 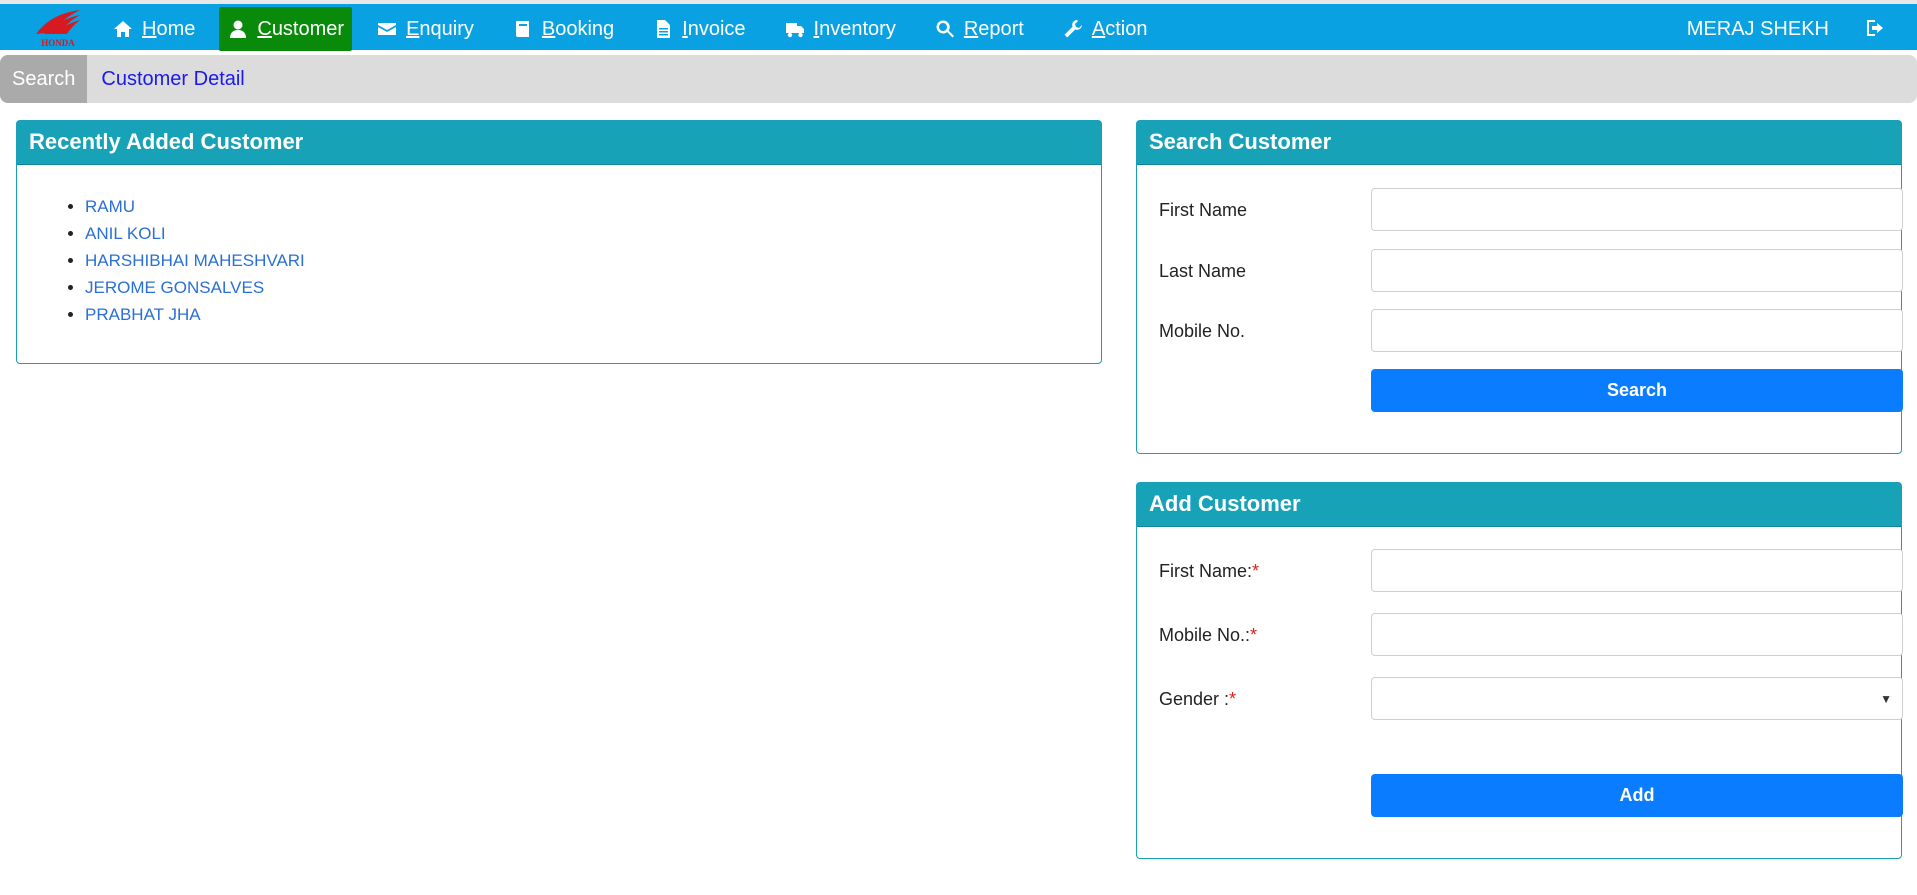 I want to click on honda-wing-icon: HONDA, so click(x=58, y=29).